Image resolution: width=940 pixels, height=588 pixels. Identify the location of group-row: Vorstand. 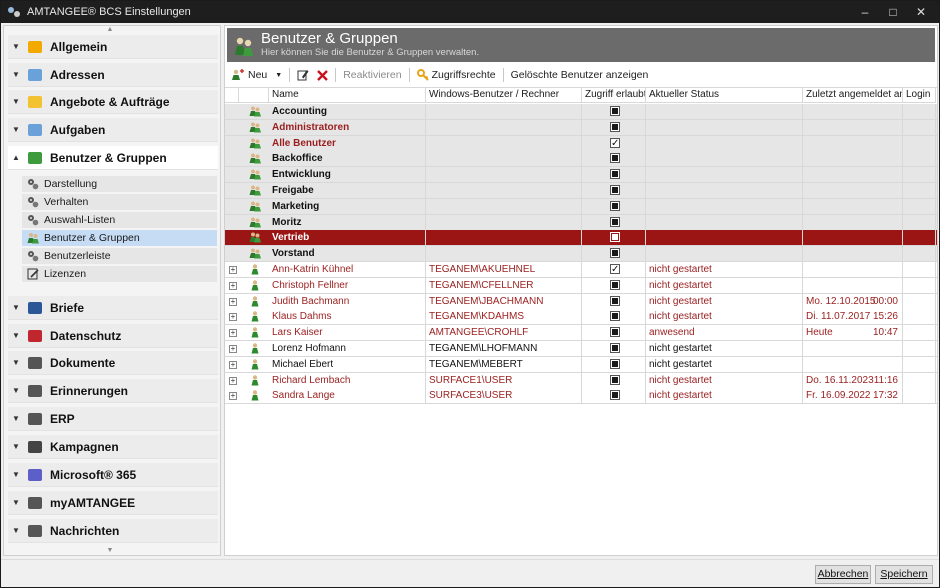
(581, 254).